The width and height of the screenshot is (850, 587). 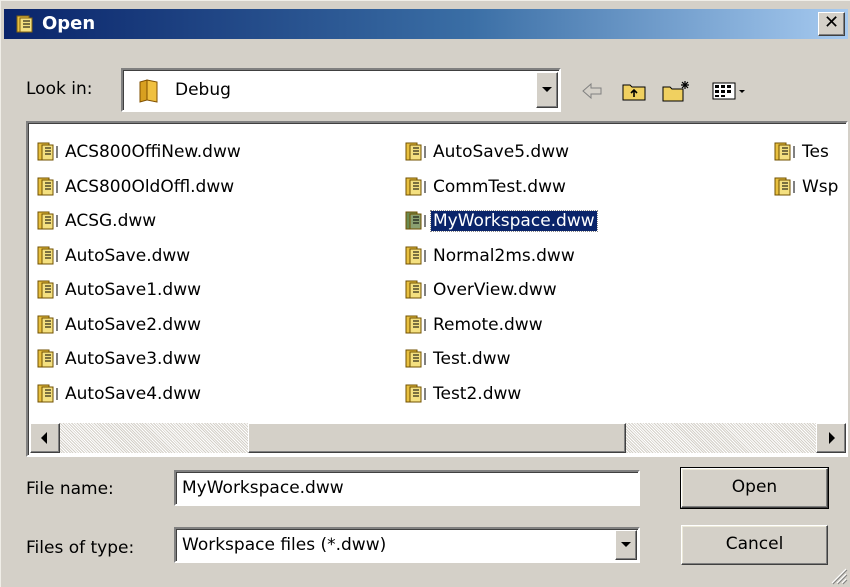 What do you see at coordinates (838, 575) in the screenshot?
I see `resize-grip-icon` at bounding box center [838, 575].